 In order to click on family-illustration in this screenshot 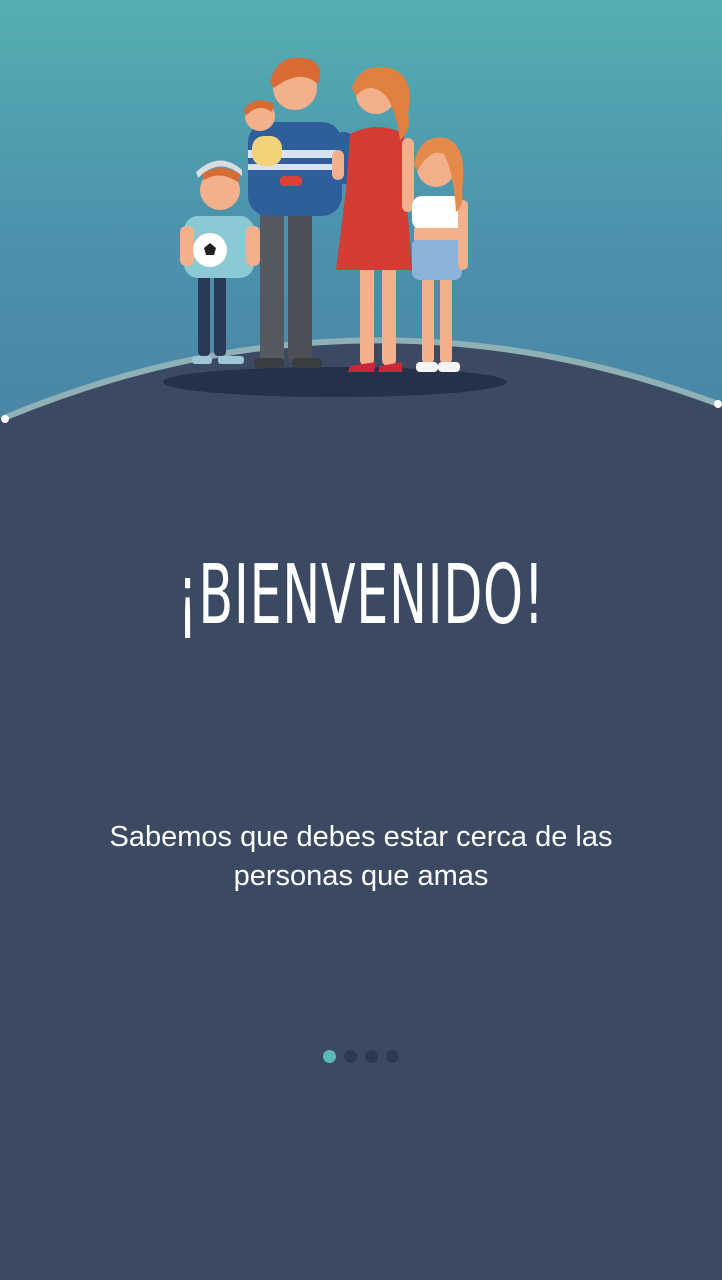, I will do `click(335, 227)`.